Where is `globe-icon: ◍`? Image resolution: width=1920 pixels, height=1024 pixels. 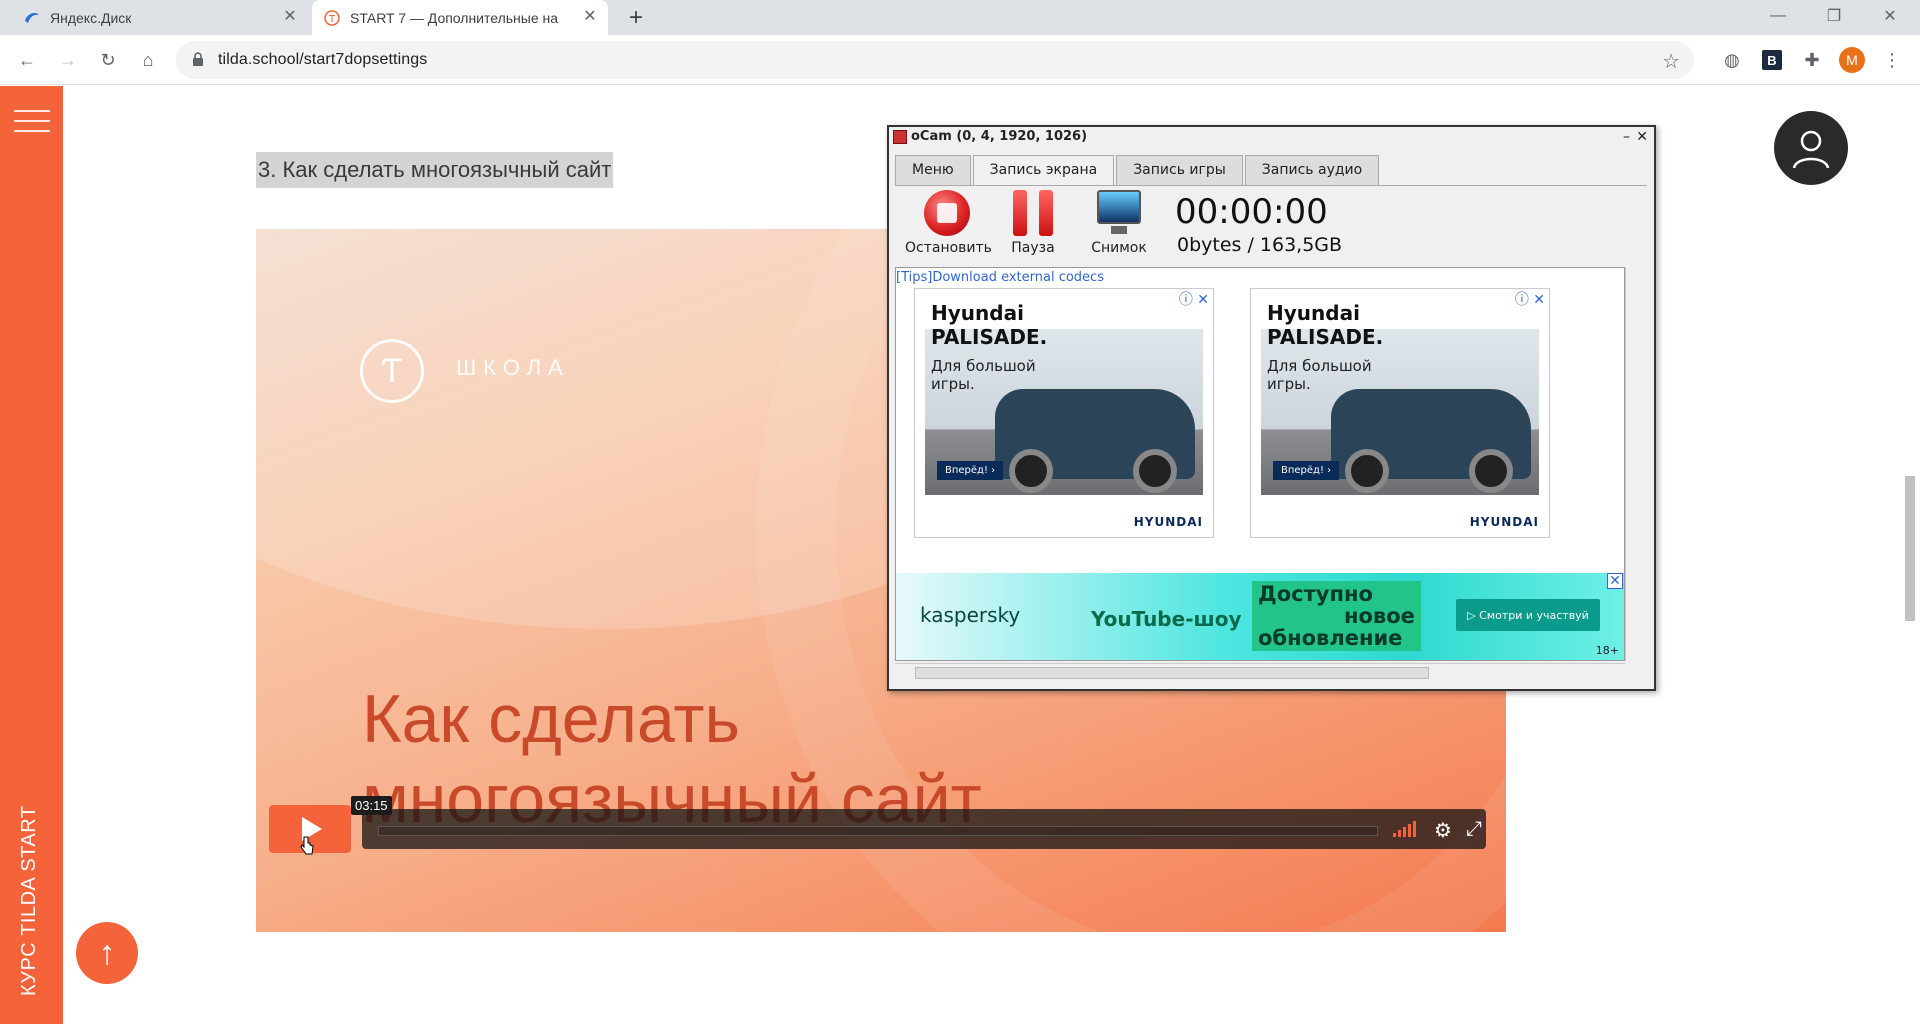 globe-icon: ◍ is located at coordinates (1732, 59).